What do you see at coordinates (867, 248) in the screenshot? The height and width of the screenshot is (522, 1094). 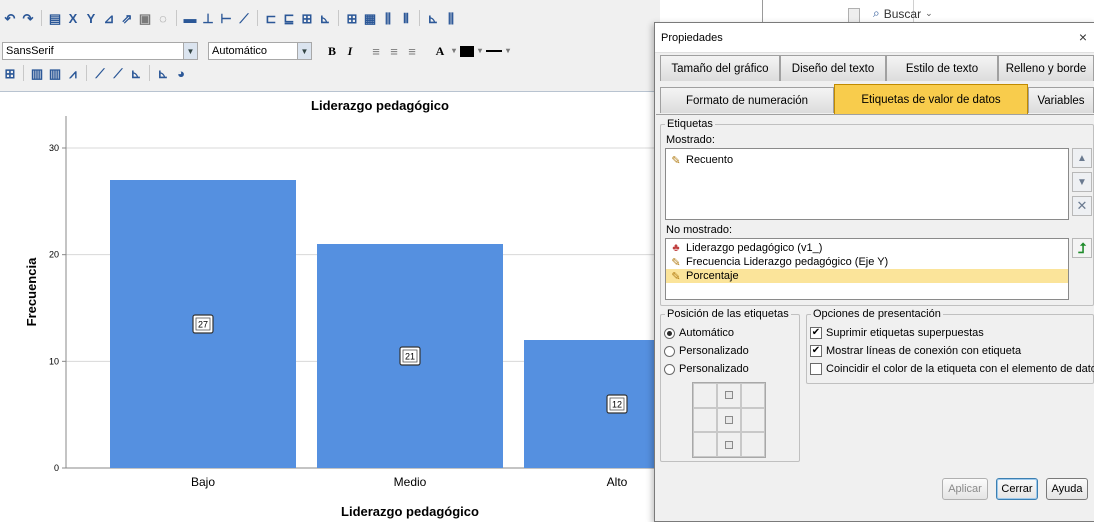 I see `list-item: ♣ Liderazgo pedagógico (v1_)` at bounding box center [867, 248].